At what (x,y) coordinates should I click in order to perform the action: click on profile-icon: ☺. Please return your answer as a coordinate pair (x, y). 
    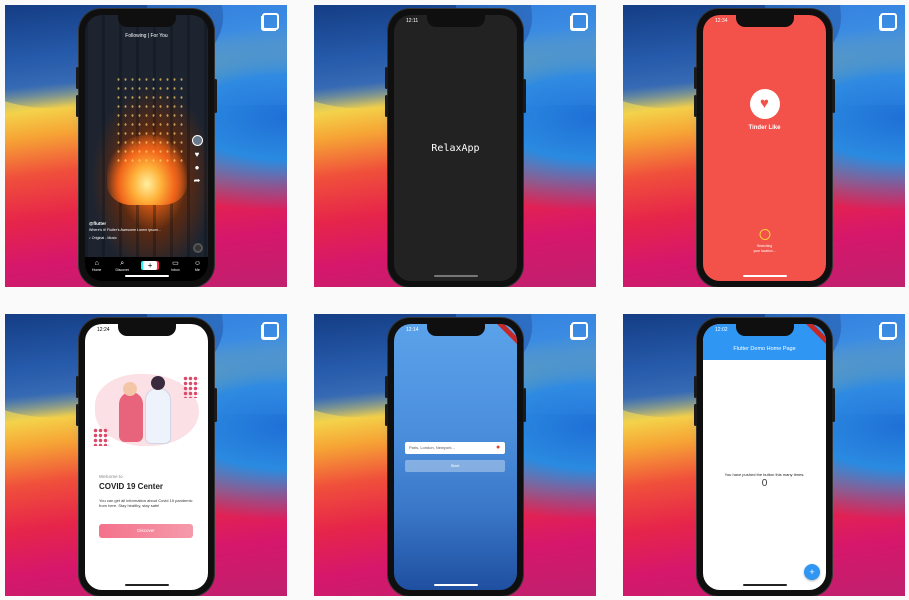
    Looking at the image, I should click on (197, 263).